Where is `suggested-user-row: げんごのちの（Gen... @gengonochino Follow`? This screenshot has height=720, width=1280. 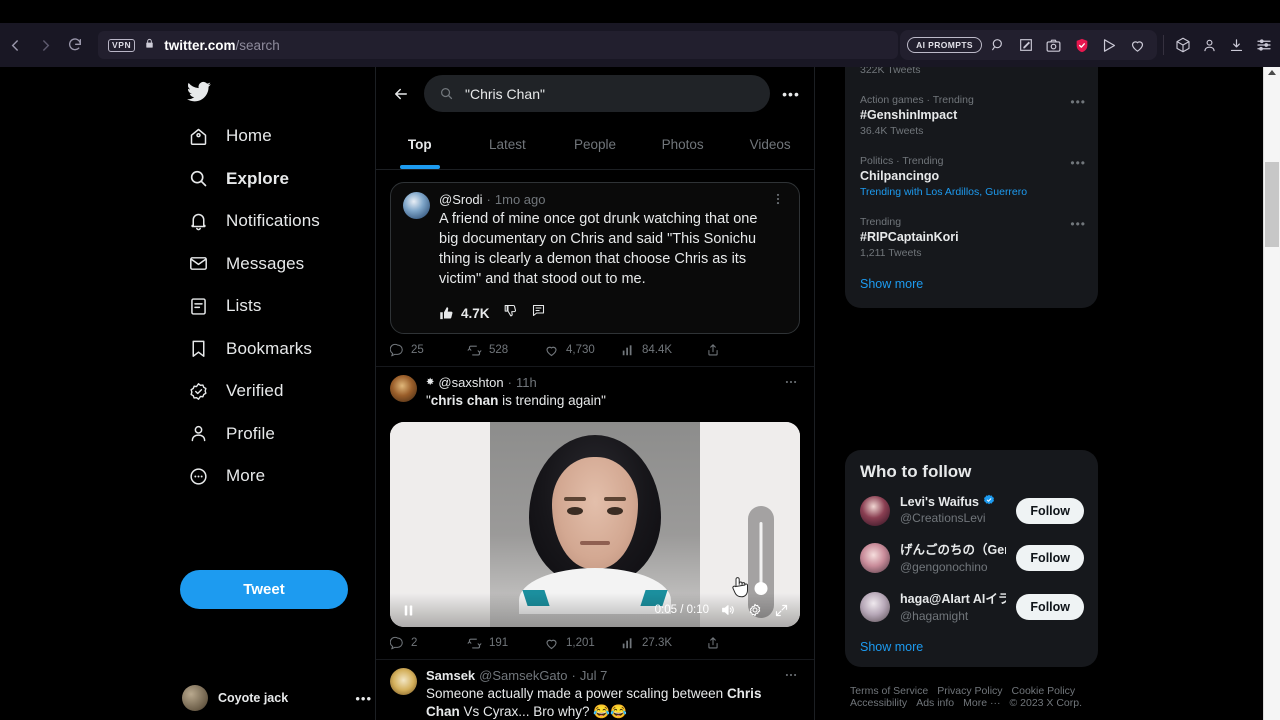
suggested-user-row: げんごのちの（Gen... @gengonochino Follow is located at coordinates (971, 557).